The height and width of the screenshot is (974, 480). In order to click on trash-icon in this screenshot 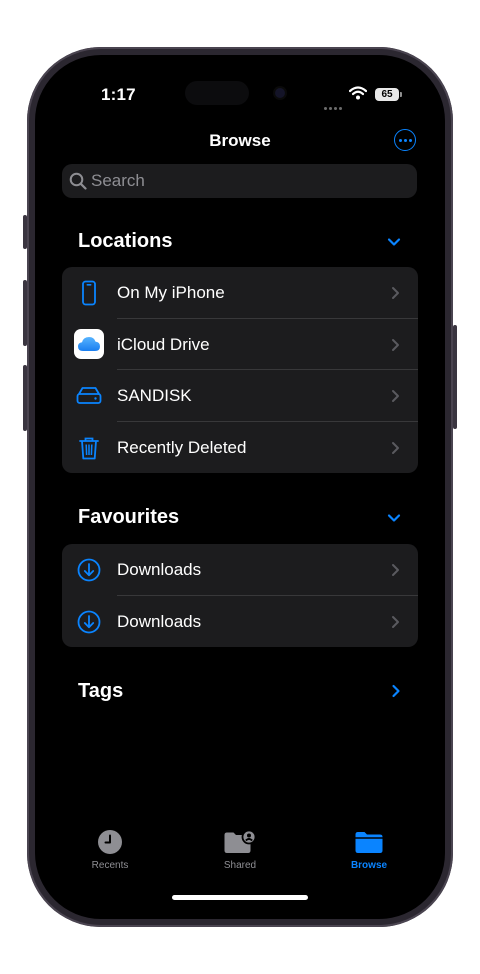, I will do `click(89, 448)`.